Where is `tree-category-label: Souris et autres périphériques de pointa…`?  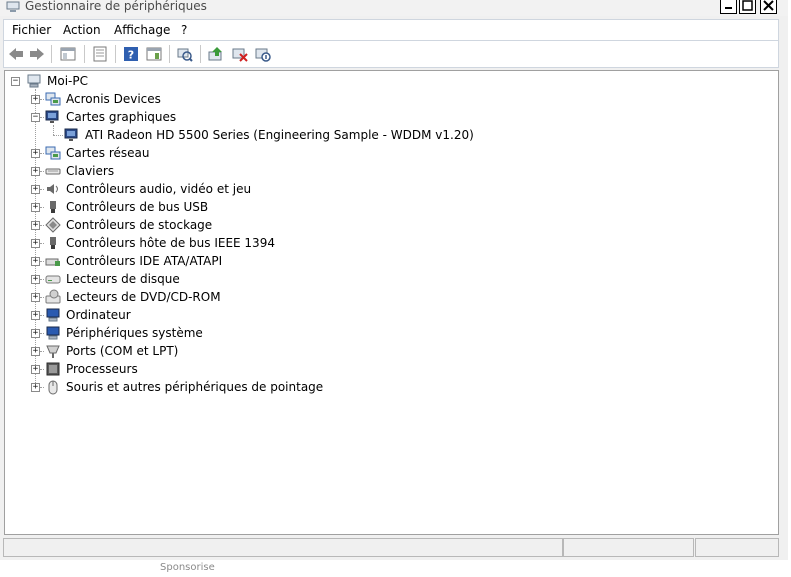 tree-category-label: Souris et autres périphériques de pointa… is located at coordinates (194, 387).